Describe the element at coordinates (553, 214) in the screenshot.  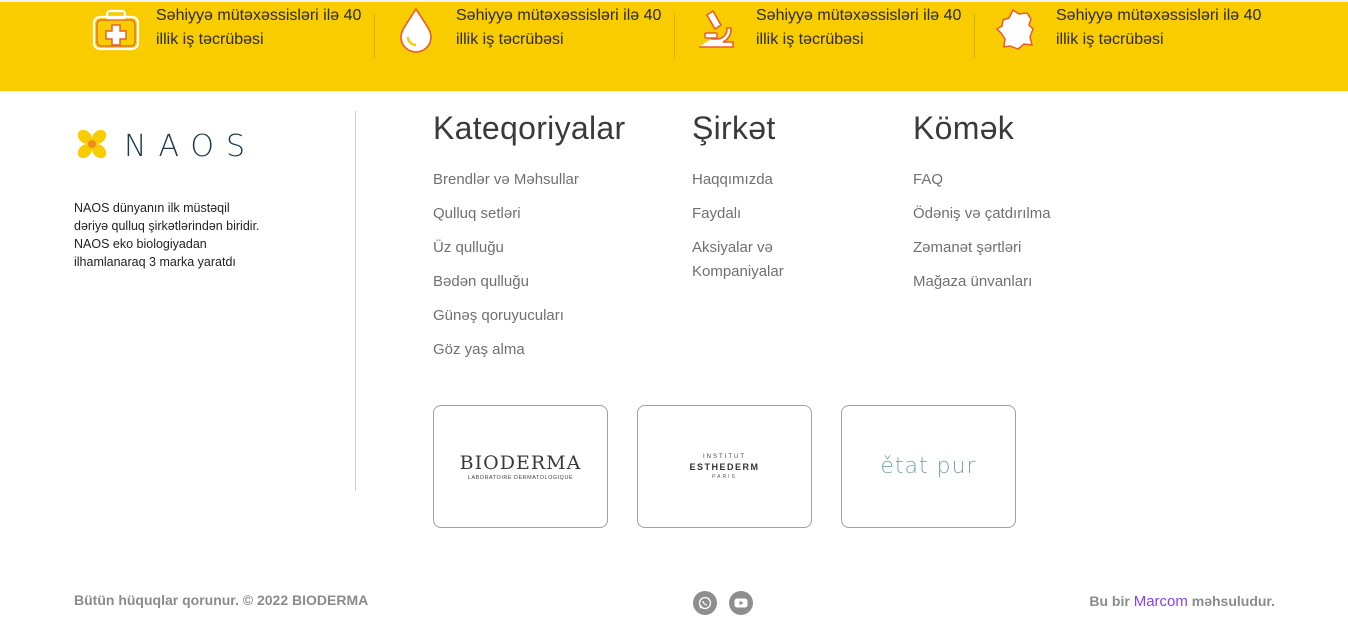
I see `footer-link: Qulluq setləri` at that location.